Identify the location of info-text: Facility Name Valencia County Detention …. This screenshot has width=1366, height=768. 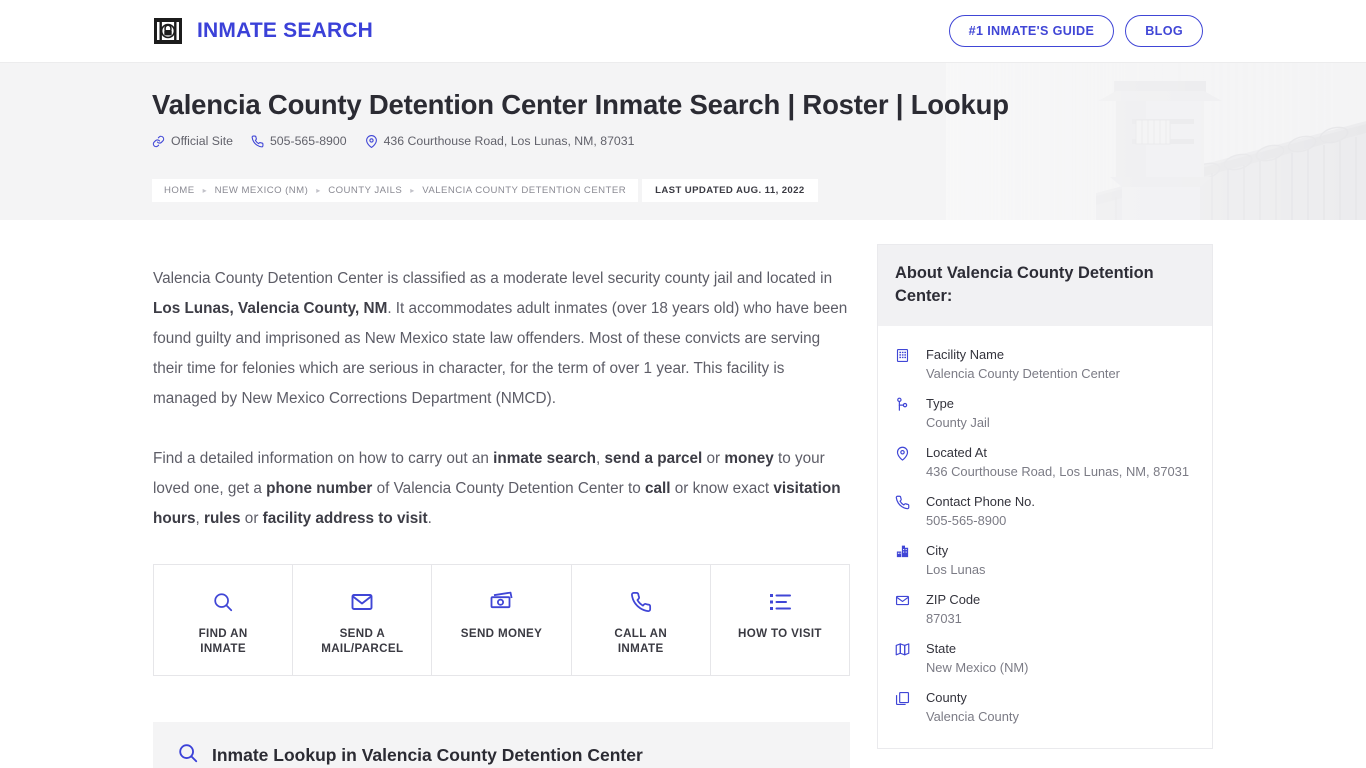
(1060, 364).